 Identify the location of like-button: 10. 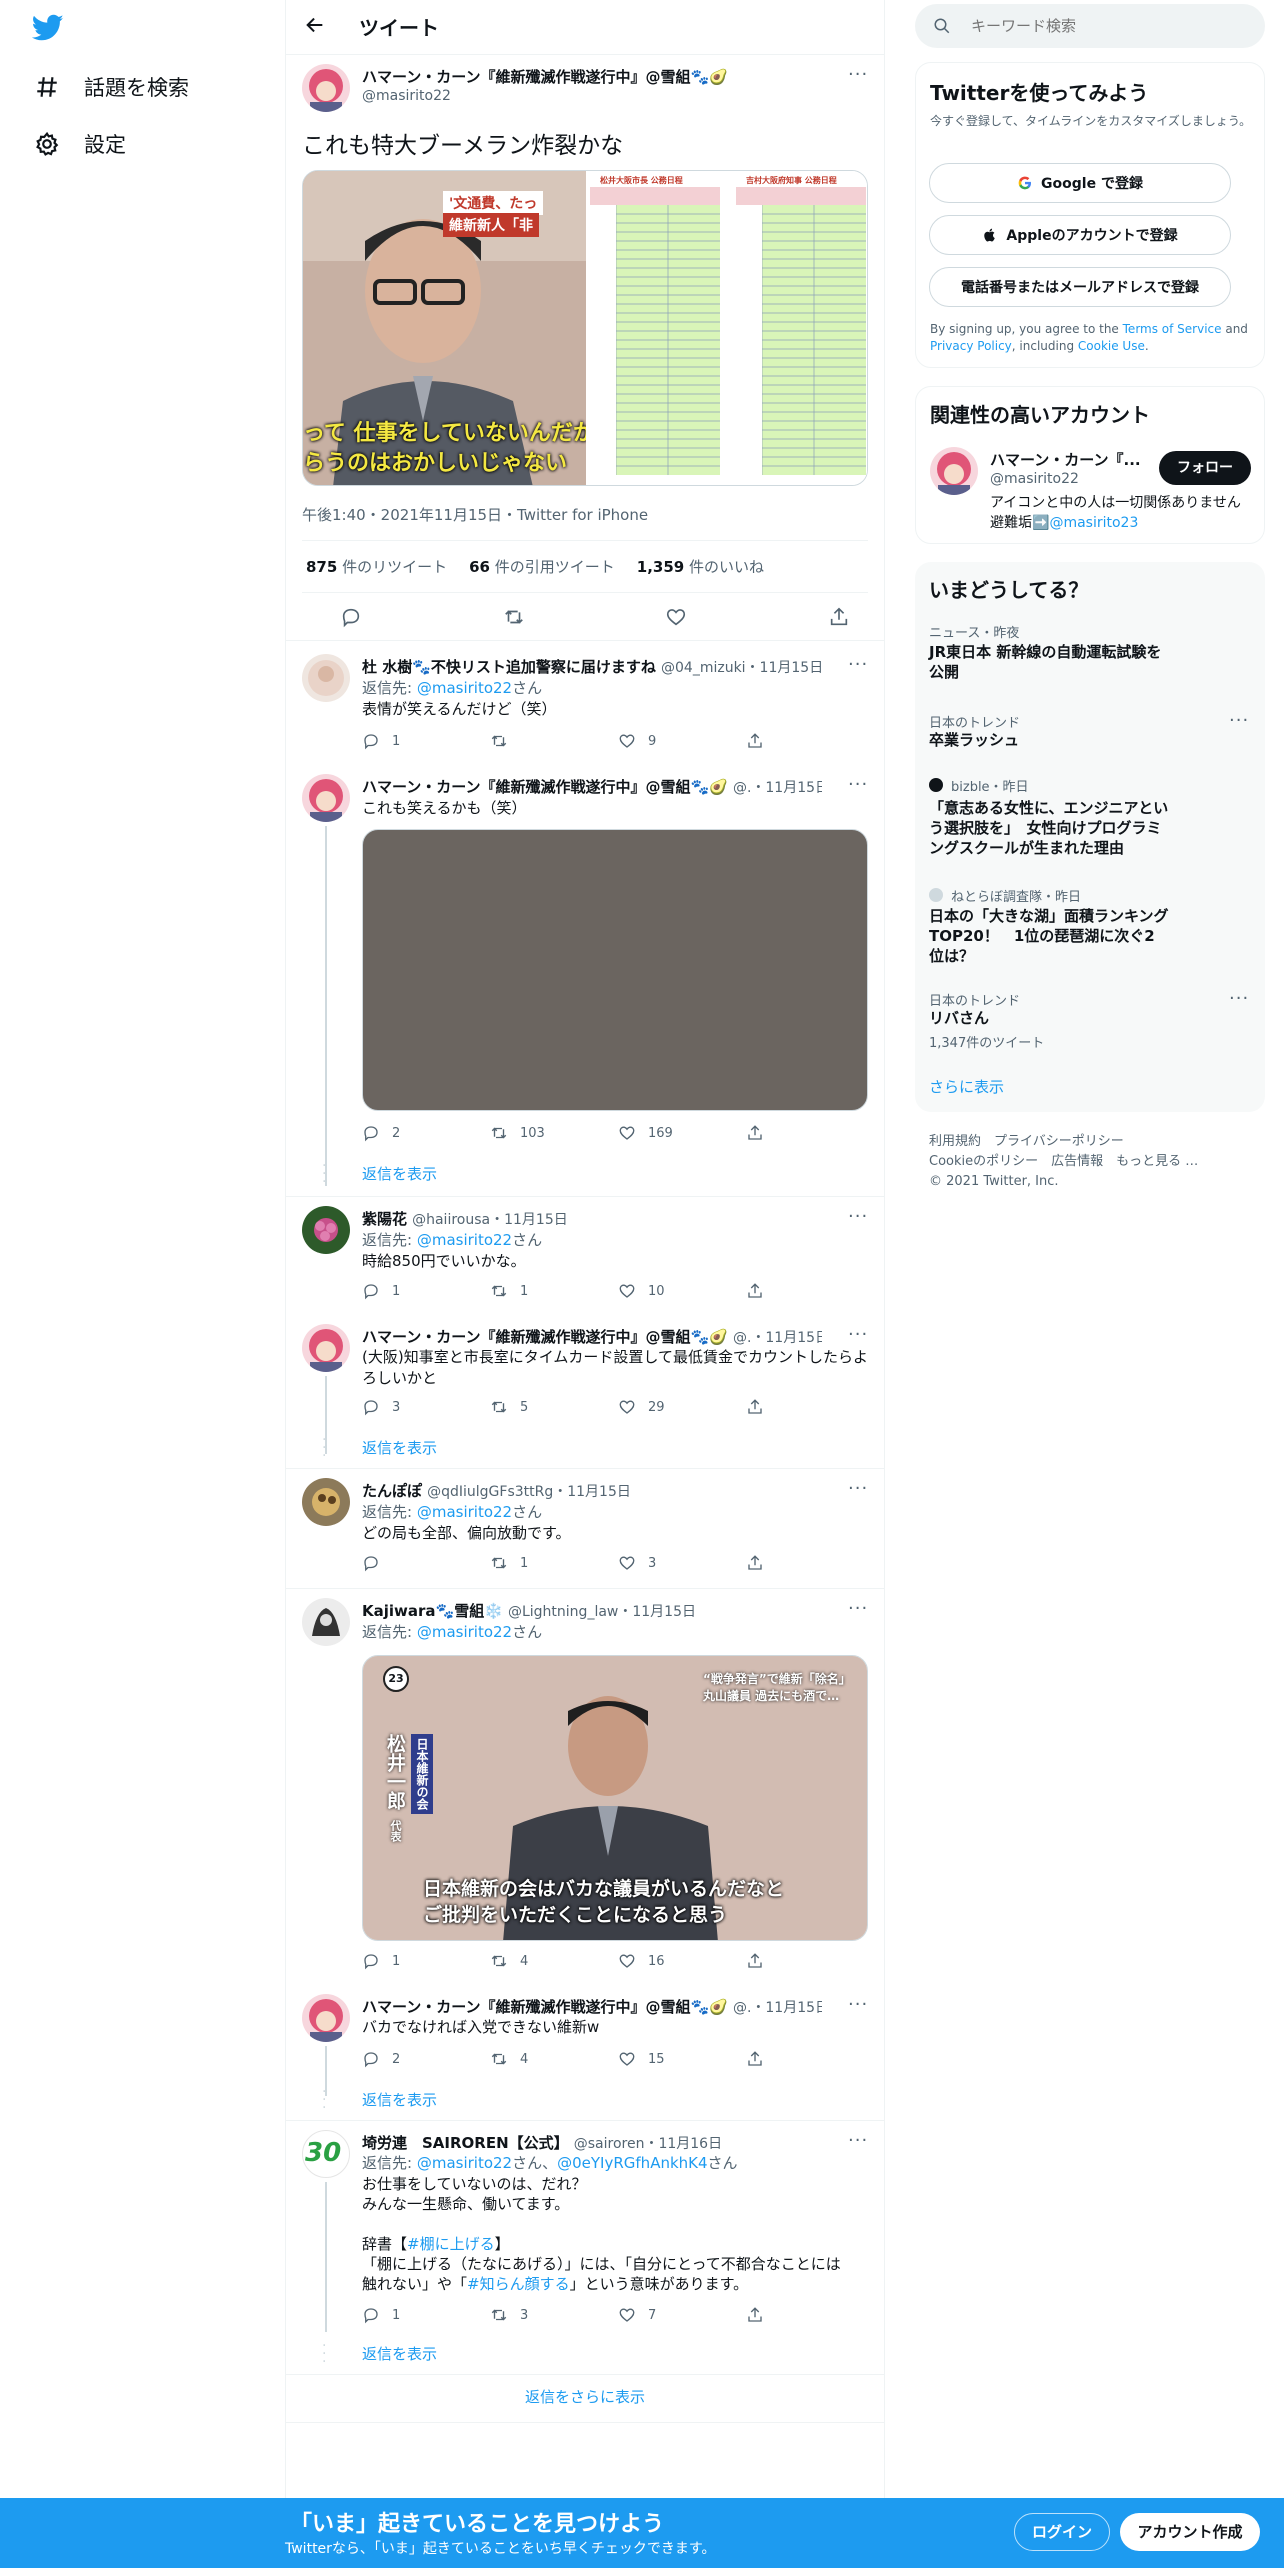
(682, 1291).